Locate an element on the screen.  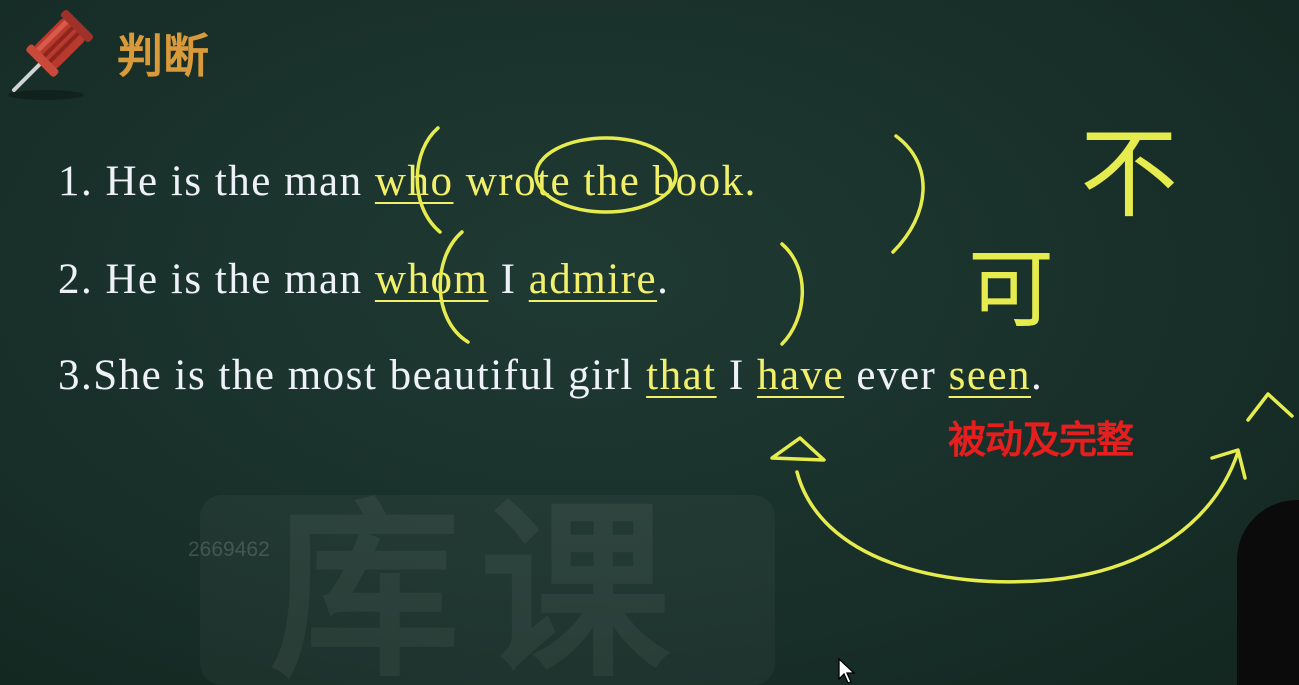
sentence-2: 2. He is the man whom I admire. is located at coordinates (363, 280).